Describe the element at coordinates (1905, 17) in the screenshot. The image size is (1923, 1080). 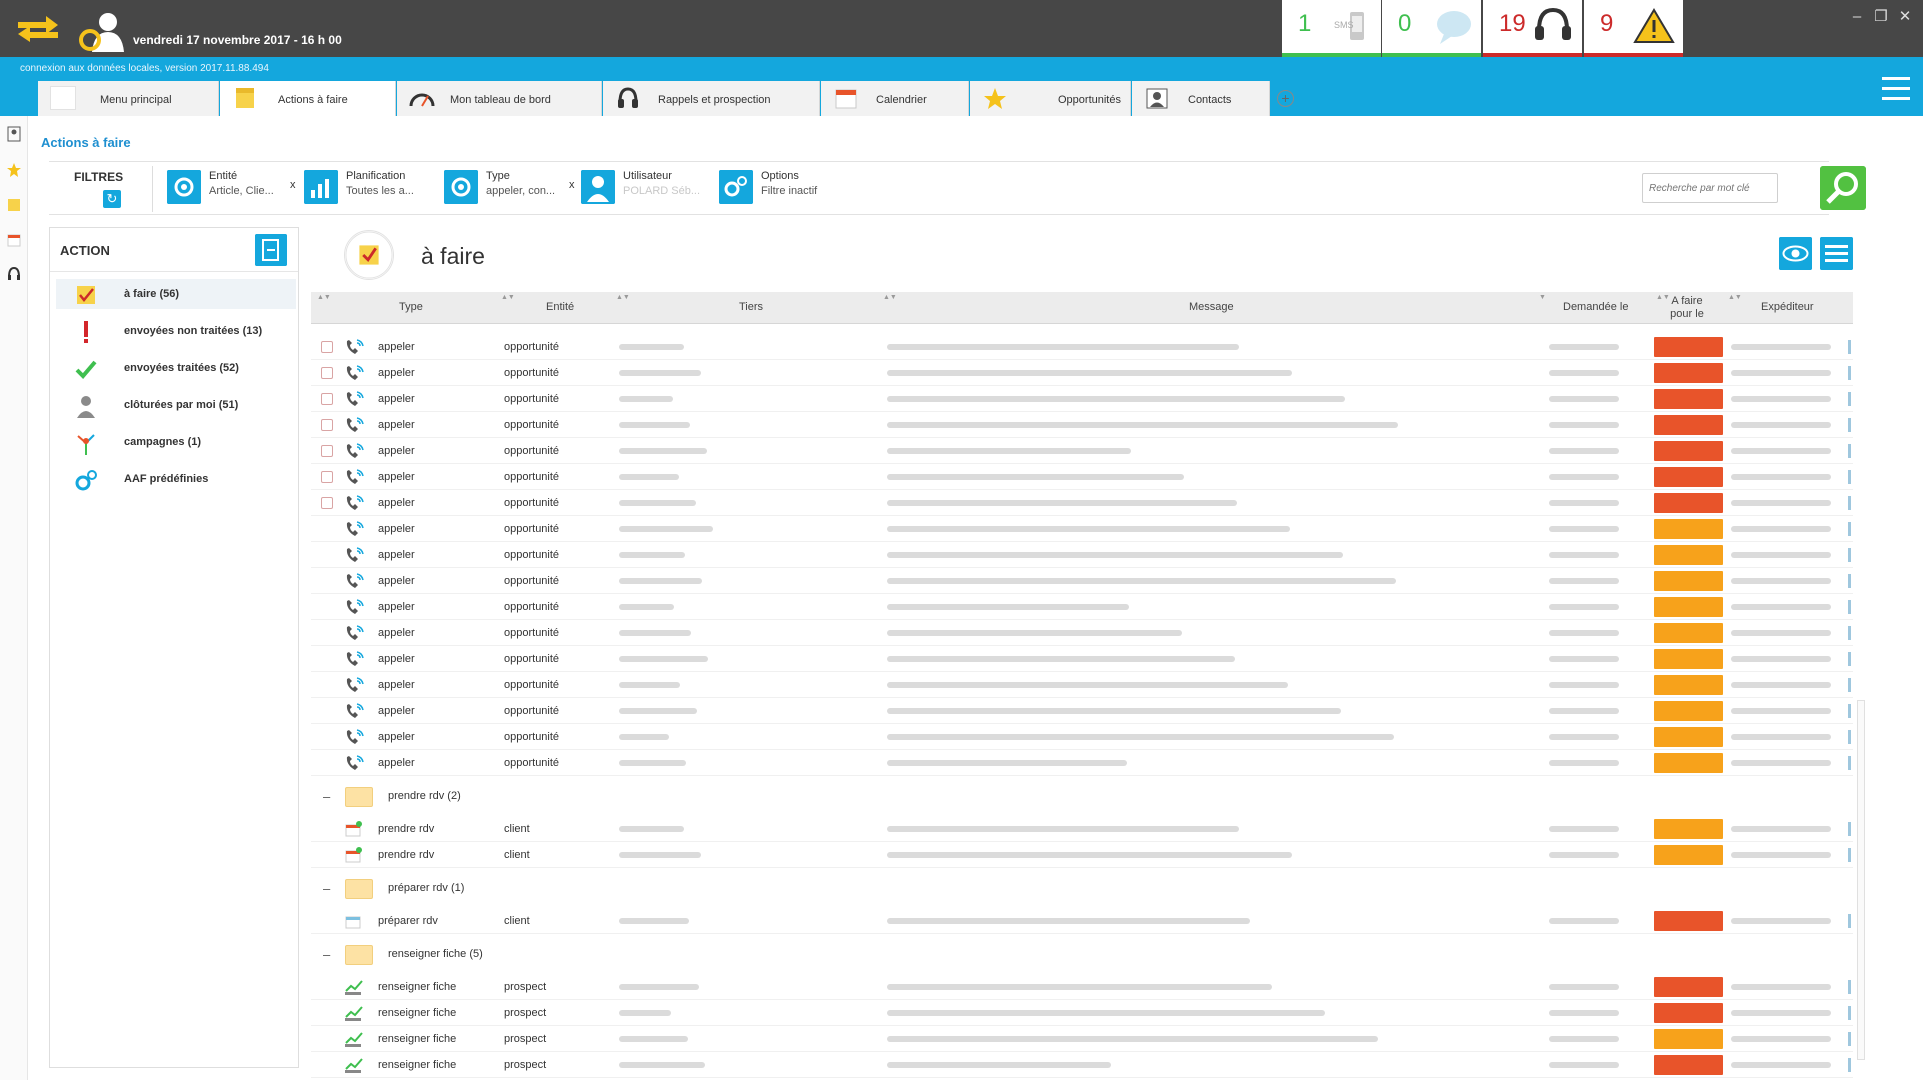
I see `close-button: ✕` at that location.